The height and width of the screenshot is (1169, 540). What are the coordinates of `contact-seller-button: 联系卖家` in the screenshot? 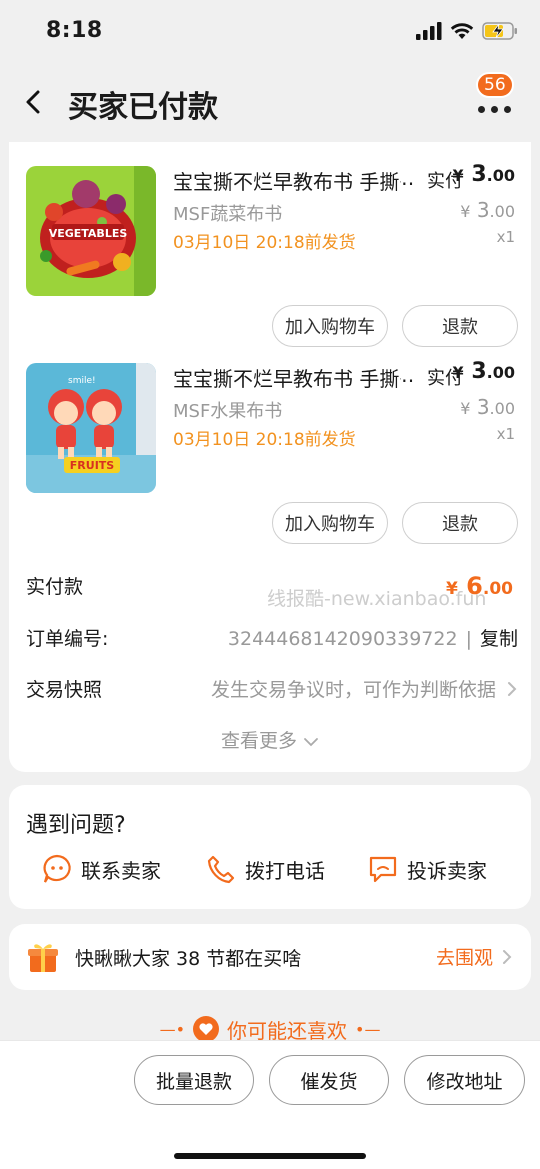 It's located at (101, 869).